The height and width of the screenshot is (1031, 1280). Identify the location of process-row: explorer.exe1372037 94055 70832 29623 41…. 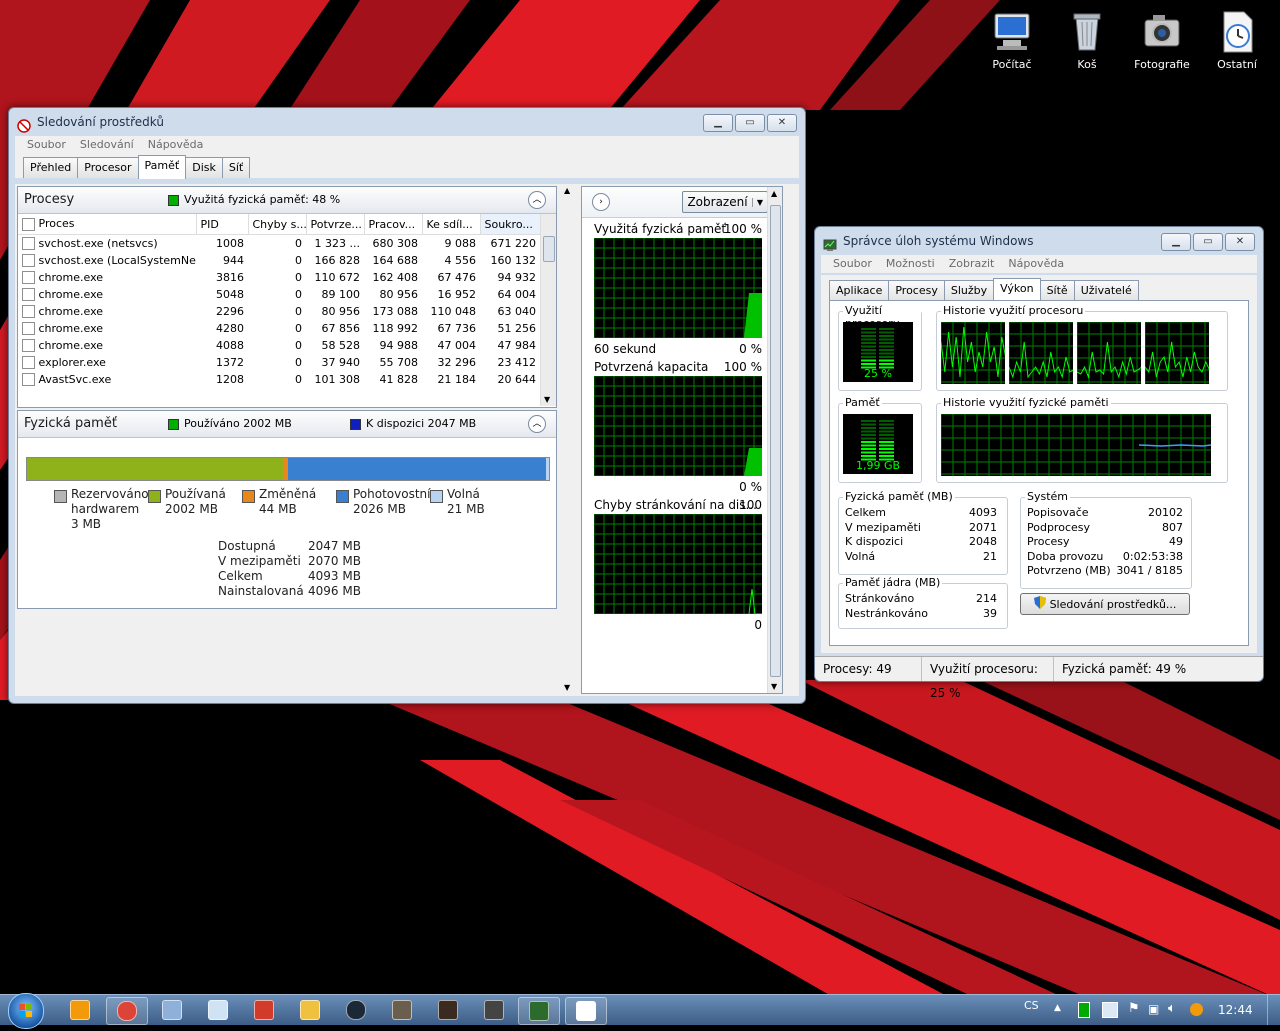
(279, 362).